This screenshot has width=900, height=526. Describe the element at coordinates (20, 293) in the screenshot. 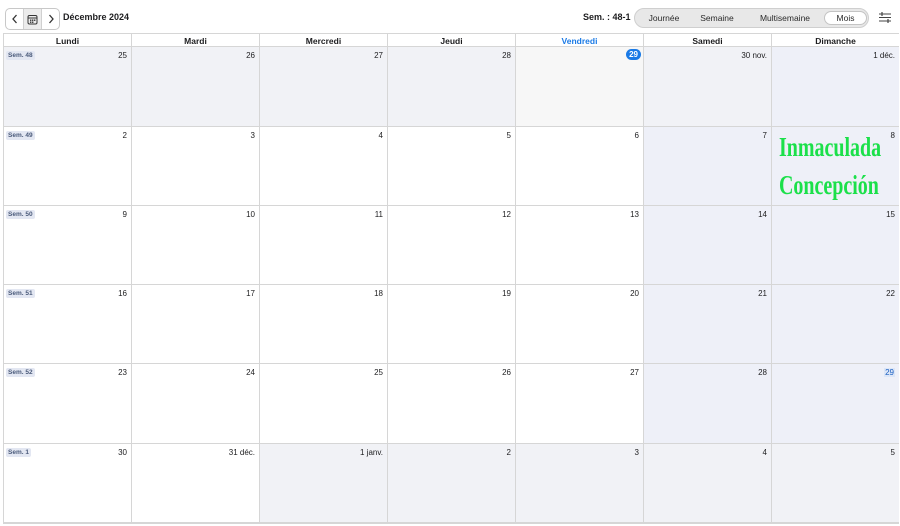

I see `week-number-badge: Sem. 51` at that location.